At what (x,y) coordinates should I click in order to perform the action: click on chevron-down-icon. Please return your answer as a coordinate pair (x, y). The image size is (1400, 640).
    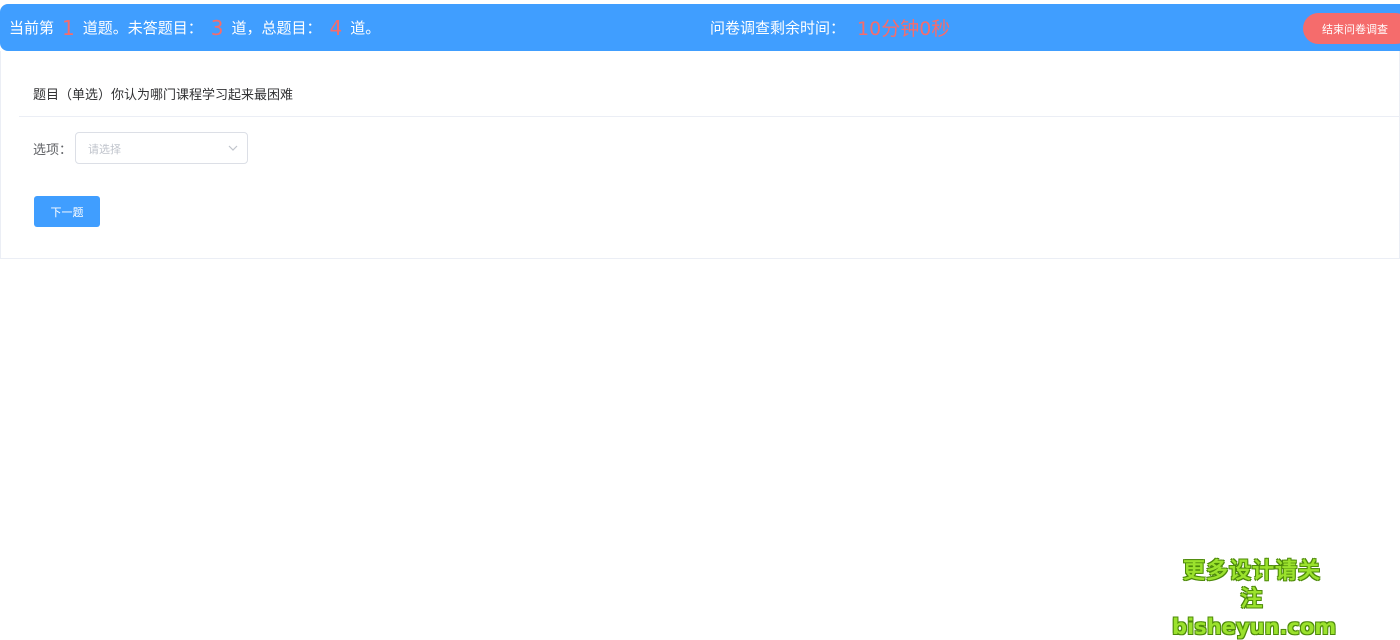
    Looking at the image, I should click on (233, 148).